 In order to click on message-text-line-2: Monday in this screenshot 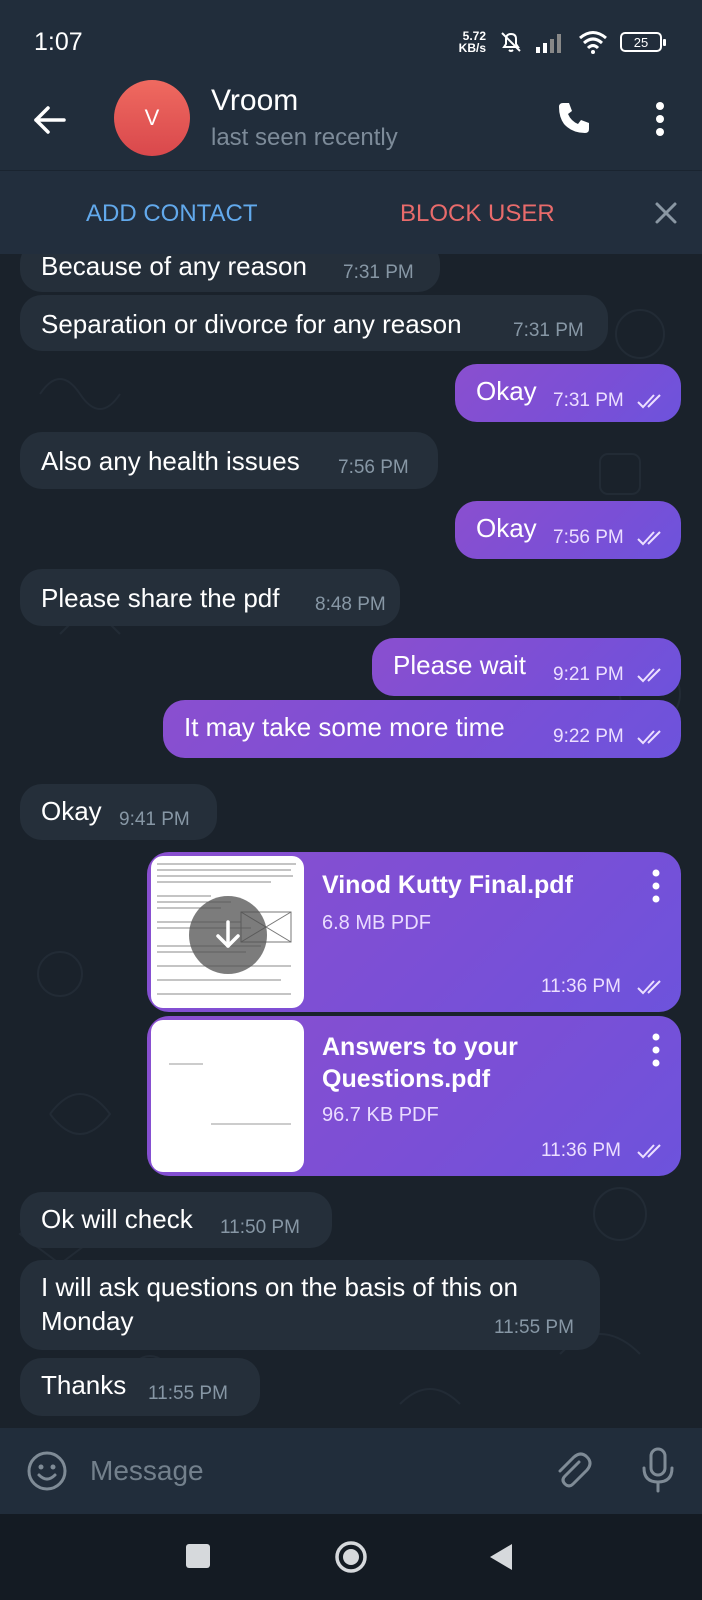, I will do `click(87, 1321)`.